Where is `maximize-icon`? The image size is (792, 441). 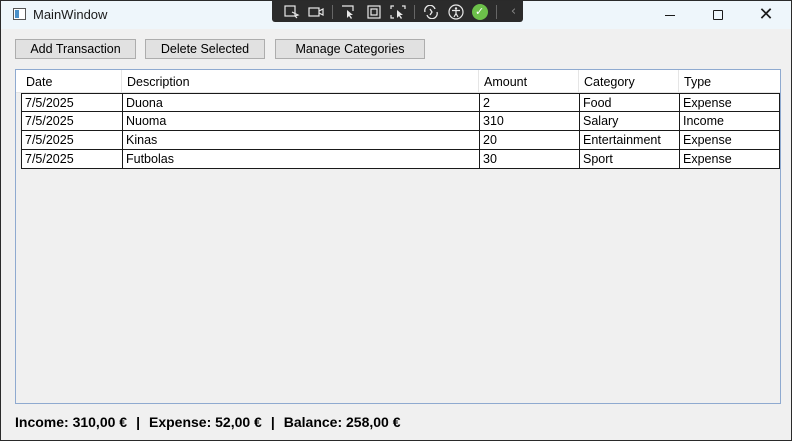 maximize-icon is located at coordinates (718, 15).